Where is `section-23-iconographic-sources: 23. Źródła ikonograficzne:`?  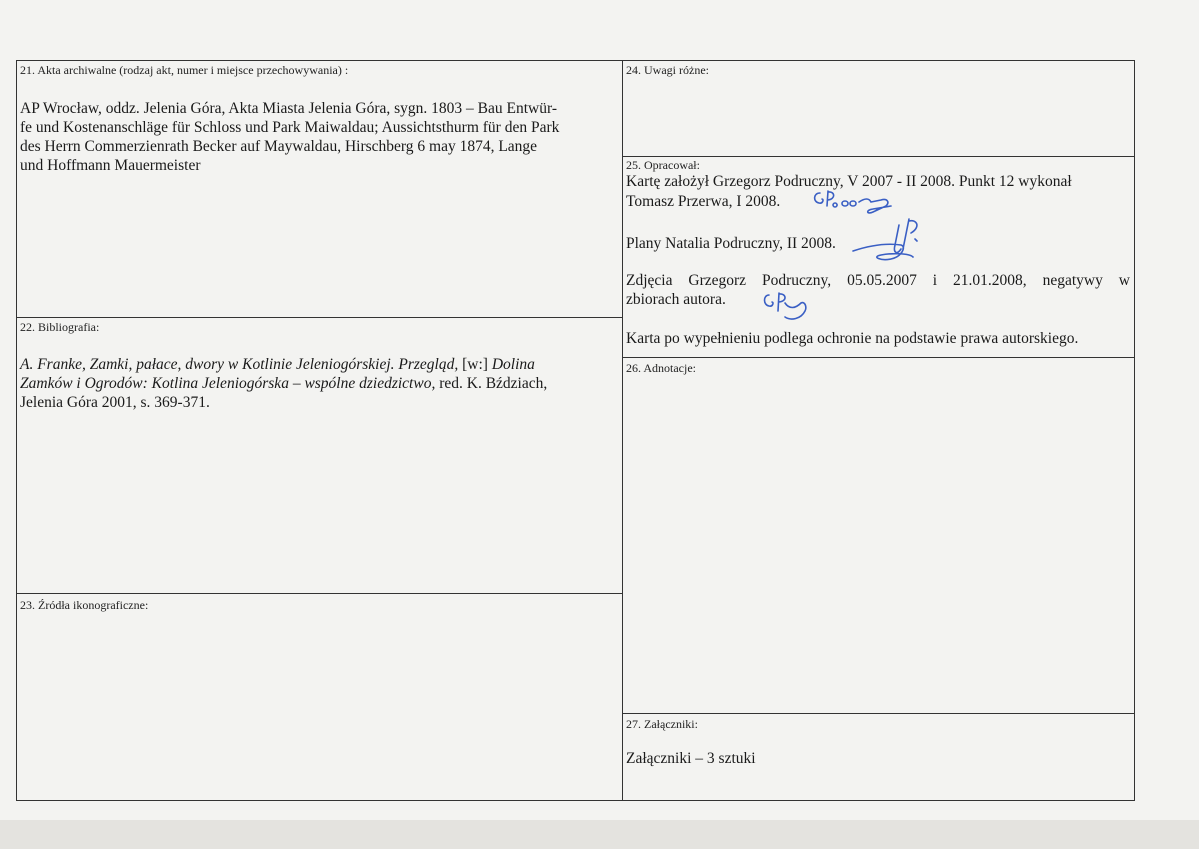
section-23-iconographic-sources: 23. Źródła ikonograficzne: is located at coordinates (319, 696).